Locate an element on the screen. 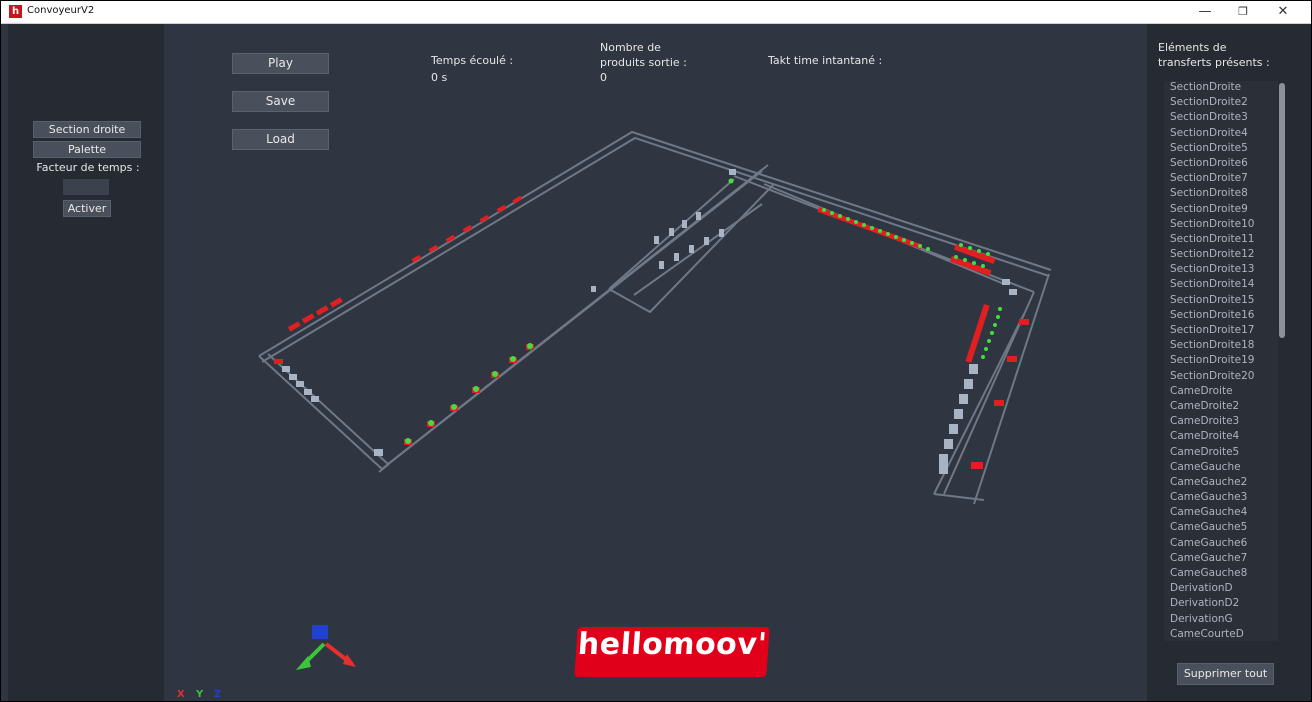 This screenshot has height=702, width=1312. list-item: CameDroite is located at coordinates (1221, 392).